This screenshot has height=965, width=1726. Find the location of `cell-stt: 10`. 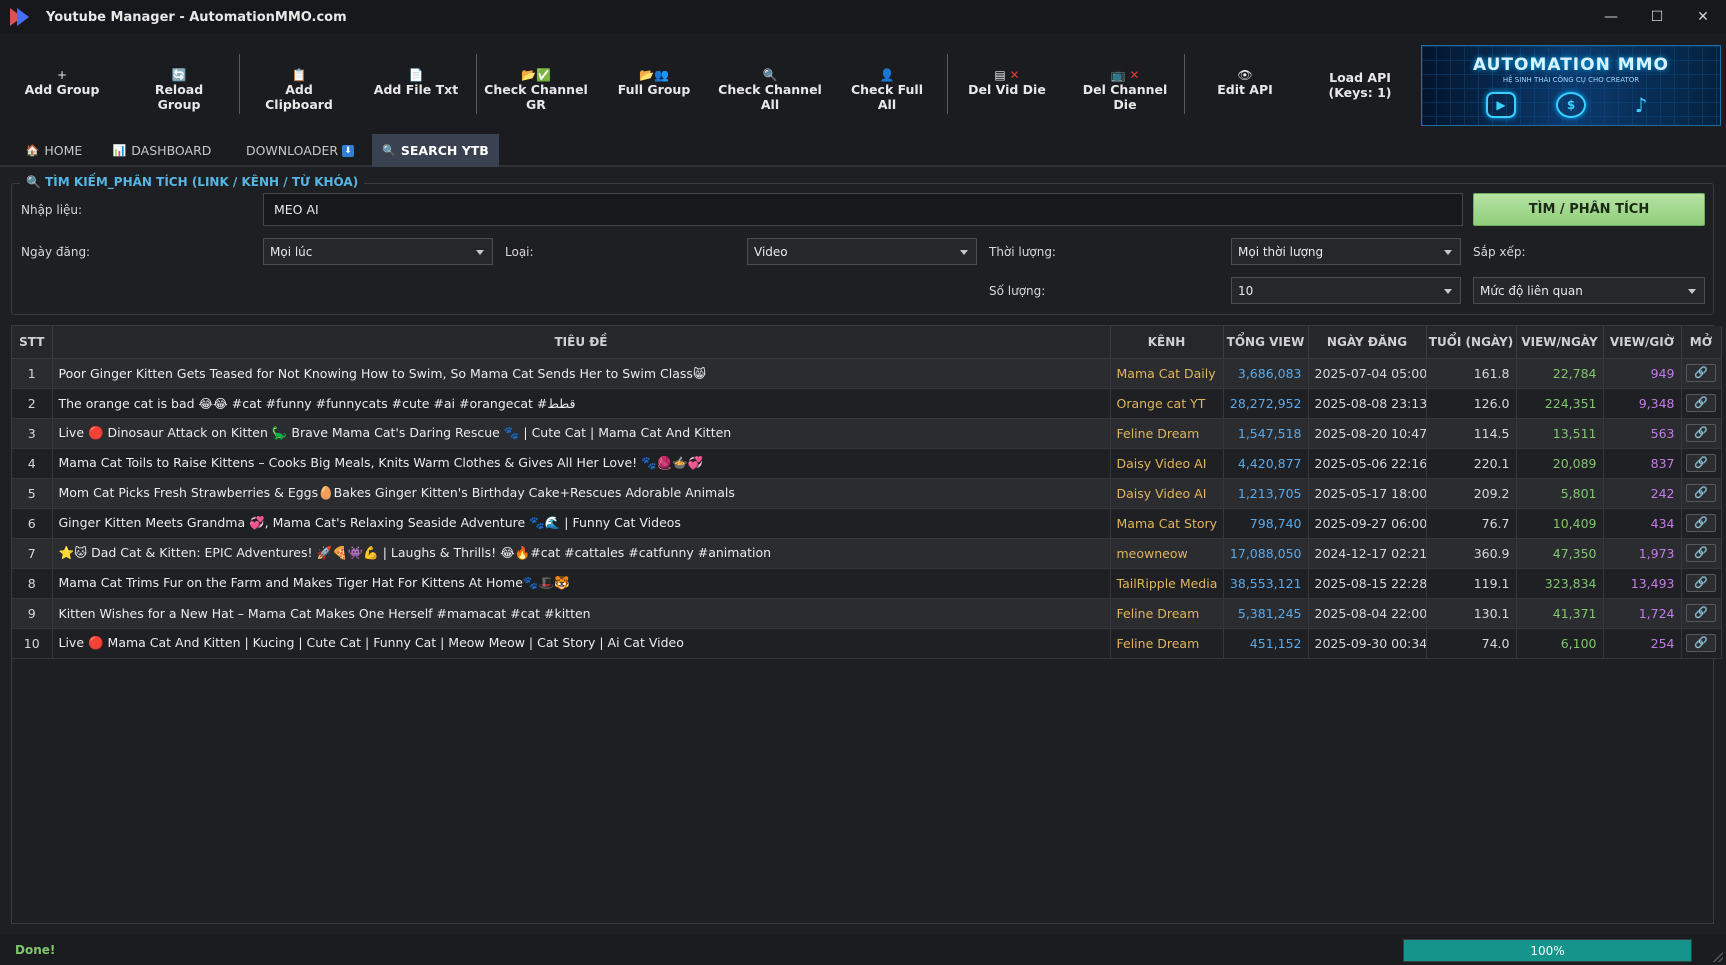

cell-stt: 10 is located at coordinates (32, 643).